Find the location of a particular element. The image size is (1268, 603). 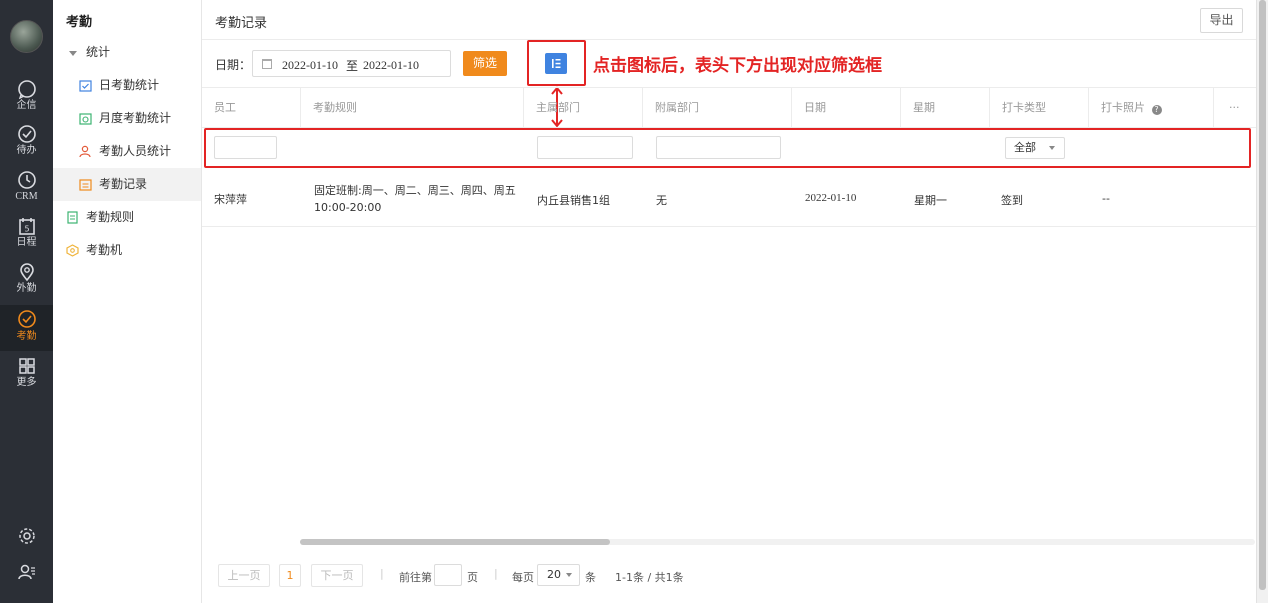

menu-item-label: 月度考勤统计 is located at coordinates (135, 118).